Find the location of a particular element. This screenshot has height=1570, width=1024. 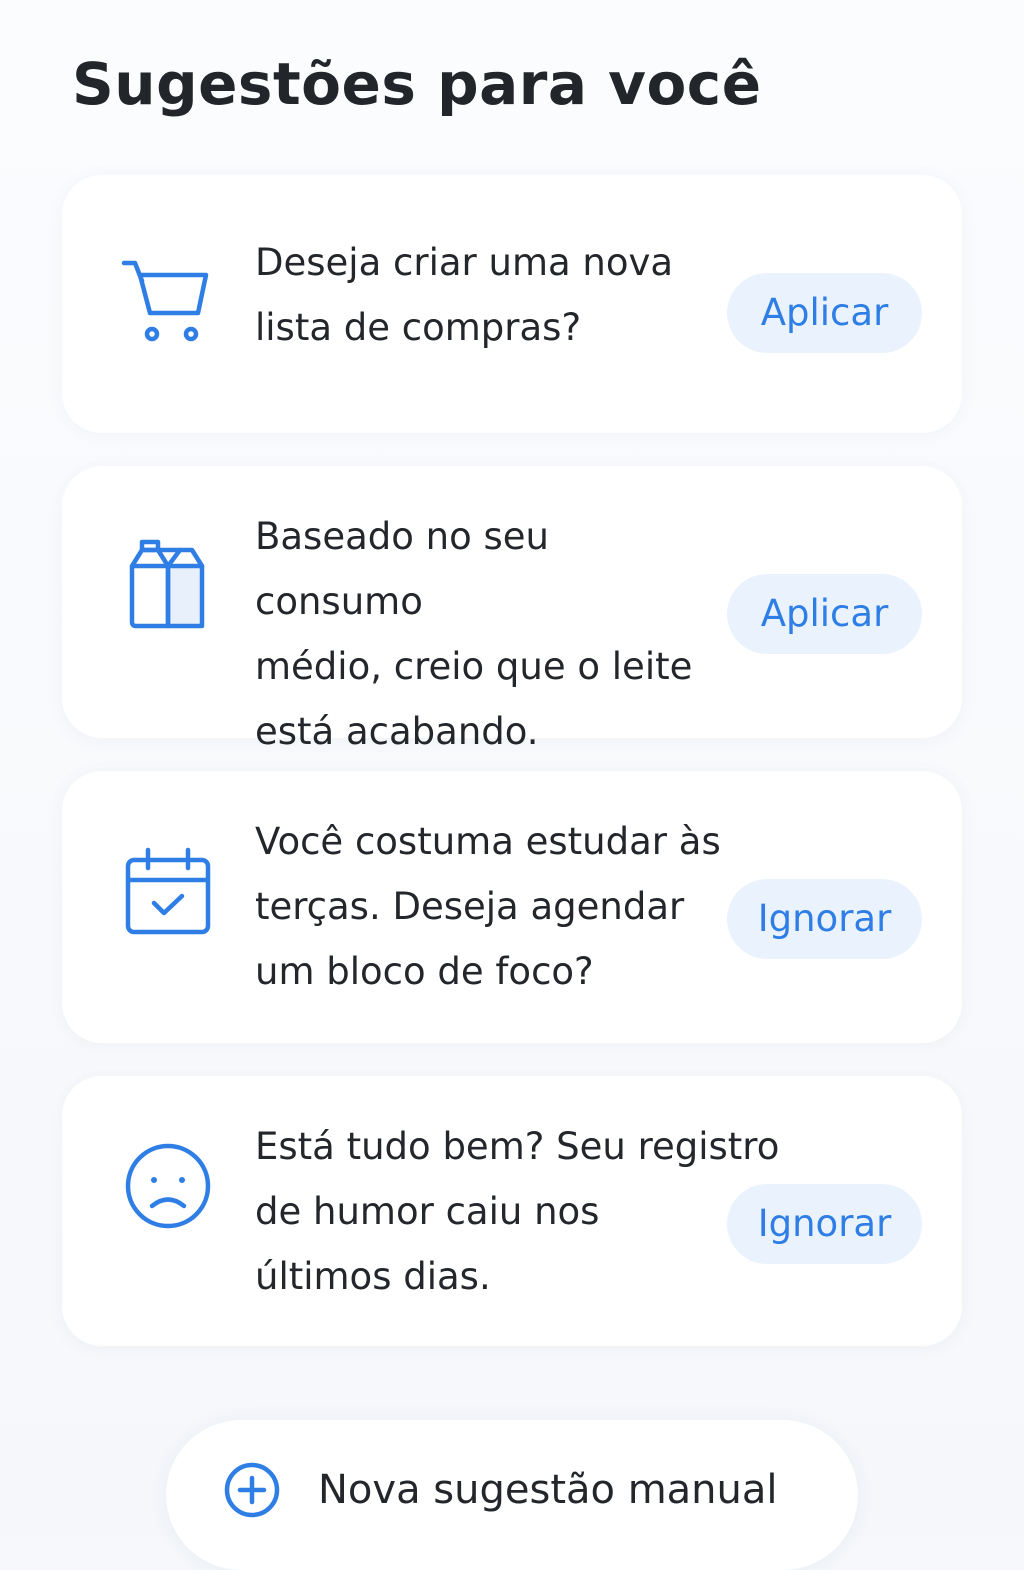

shopping-cart-icon is located at coordinates (168, 303).